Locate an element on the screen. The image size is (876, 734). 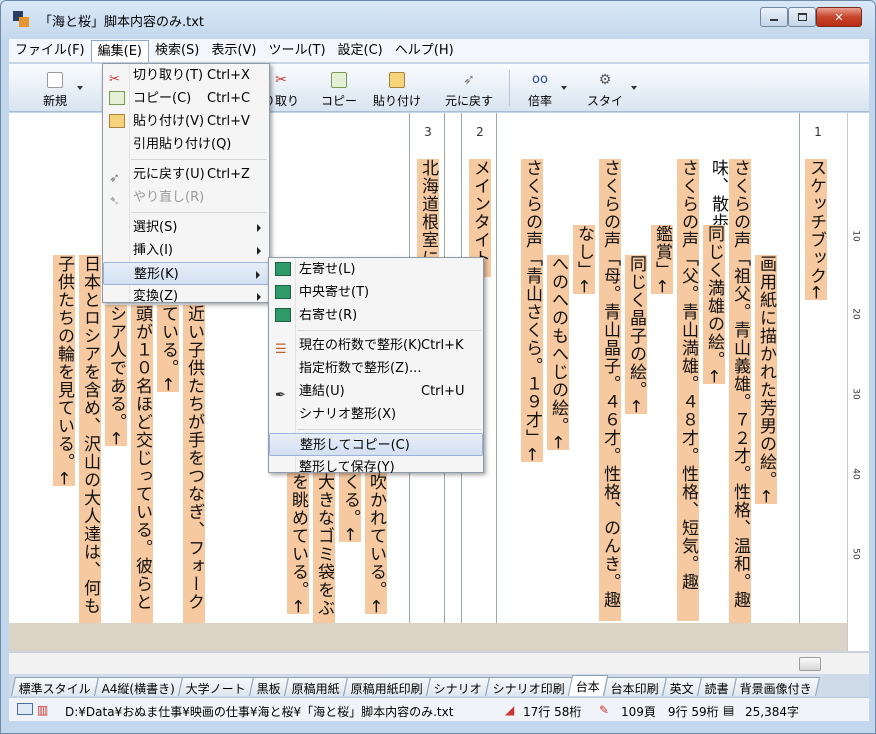
menu-item-insert: 挿入(I) is located at coordinates (186, 250).